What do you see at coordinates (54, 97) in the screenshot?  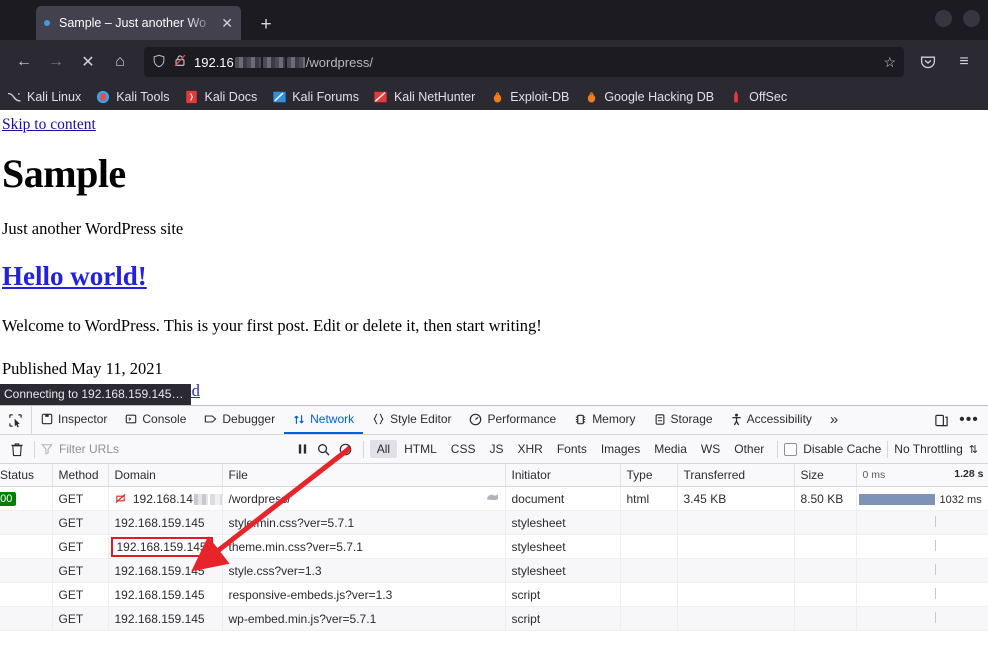 I see `bookmark-label: Kali Linux` at bounding box center [54, 97].